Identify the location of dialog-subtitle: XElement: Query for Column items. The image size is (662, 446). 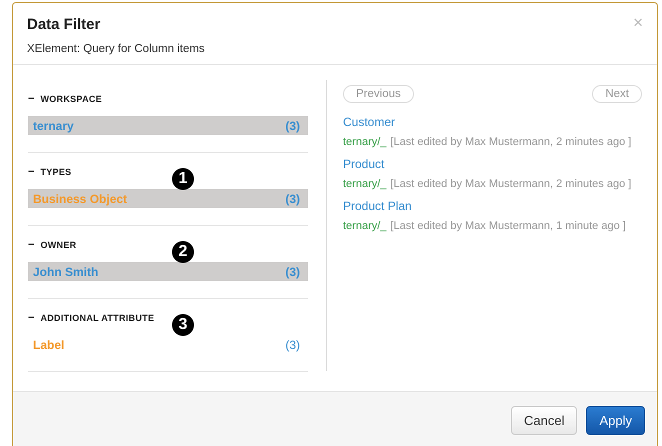
(116, 49).